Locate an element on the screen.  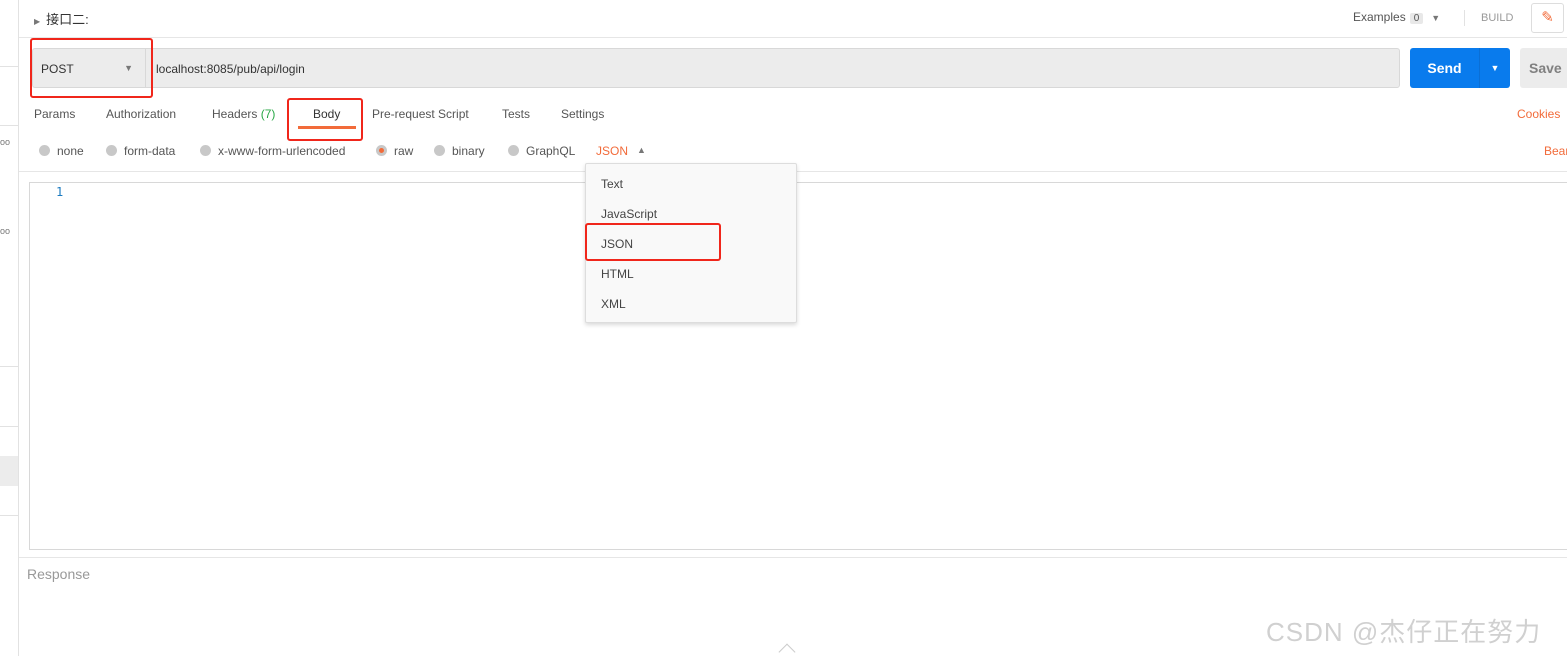
examples-count: 0 is located at coordinates (1416, 18).